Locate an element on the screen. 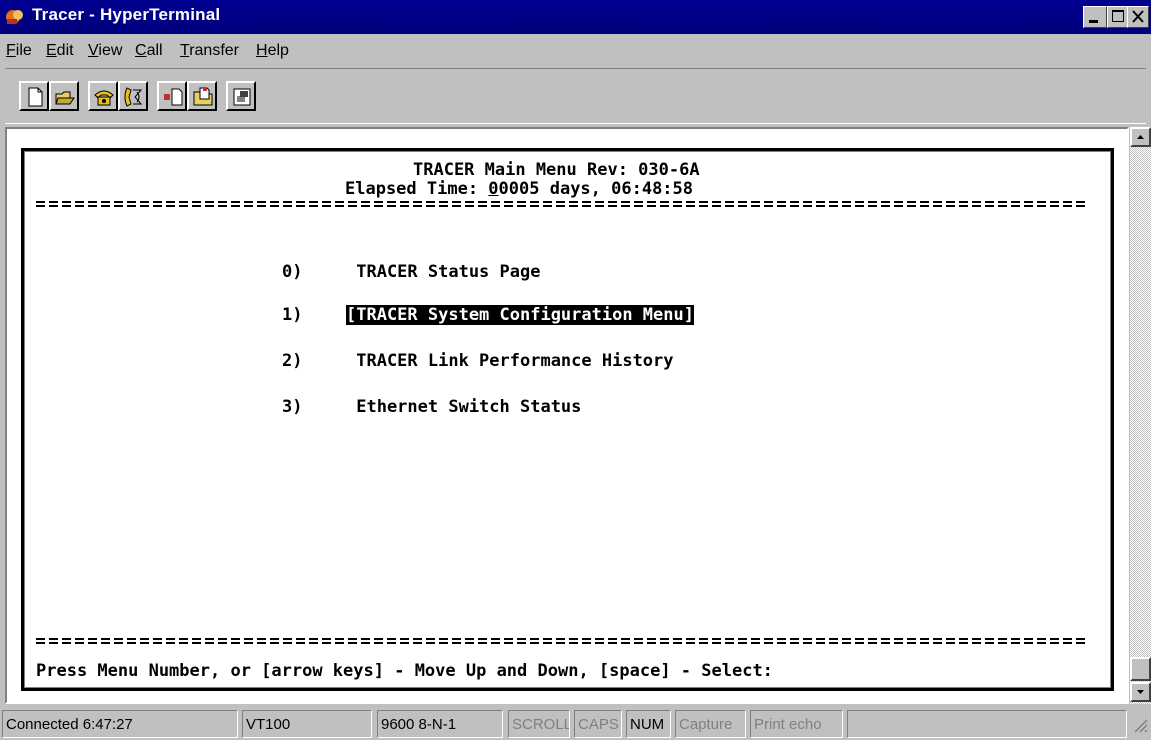 This screenshot has height=740, width=1151. status-connected: Connected 6:47:27 is located at coordinates (120, 724).